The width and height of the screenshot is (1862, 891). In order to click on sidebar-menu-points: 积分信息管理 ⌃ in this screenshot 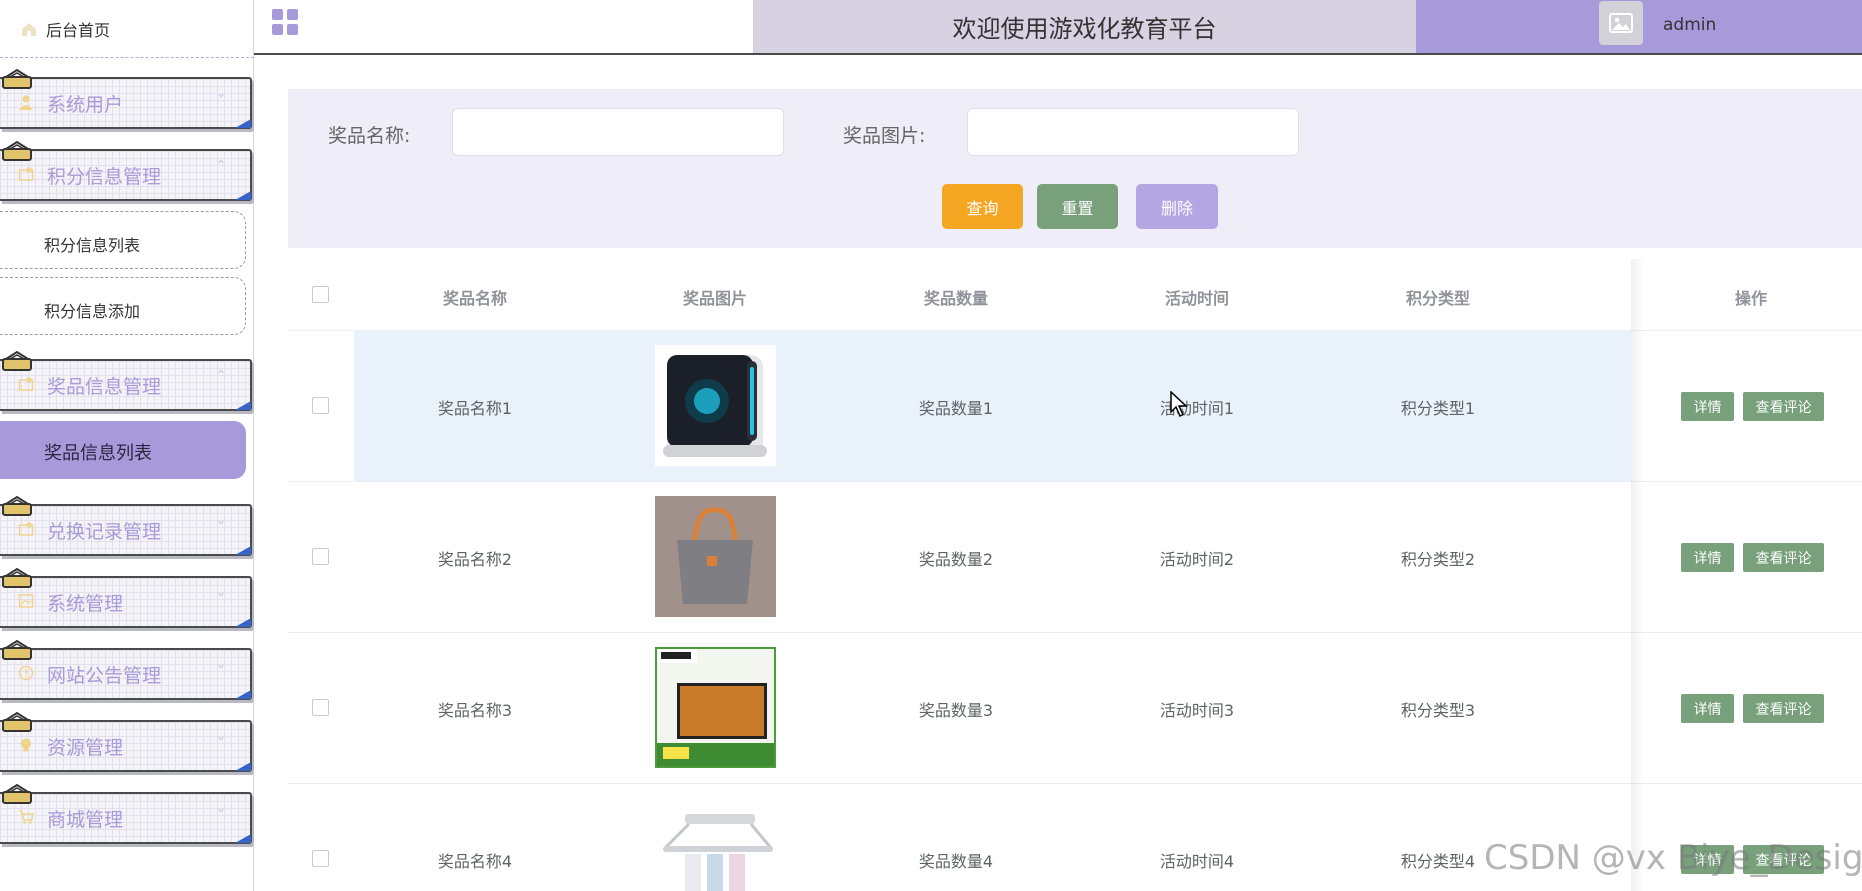, I will do `click(126, 170)`.